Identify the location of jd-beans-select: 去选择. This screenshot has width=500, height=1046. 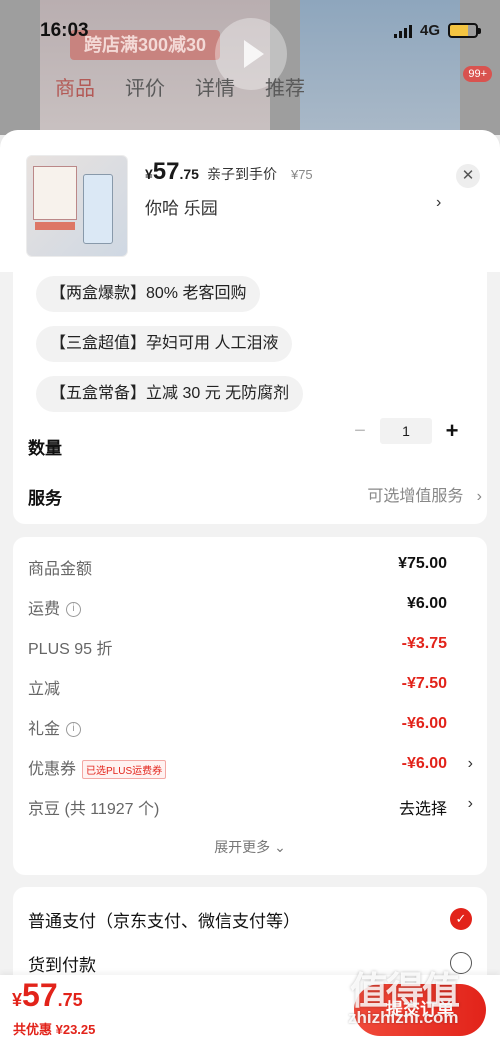
(422, 809).